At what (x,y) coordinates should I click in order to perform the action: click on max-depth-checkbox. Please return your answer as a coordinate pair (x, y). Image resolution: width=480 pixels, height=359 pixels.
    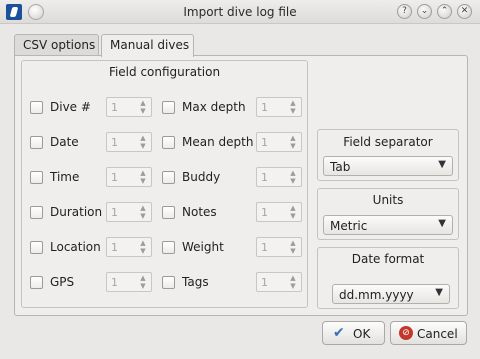
    Looking at the image, I should click on (168, 107).